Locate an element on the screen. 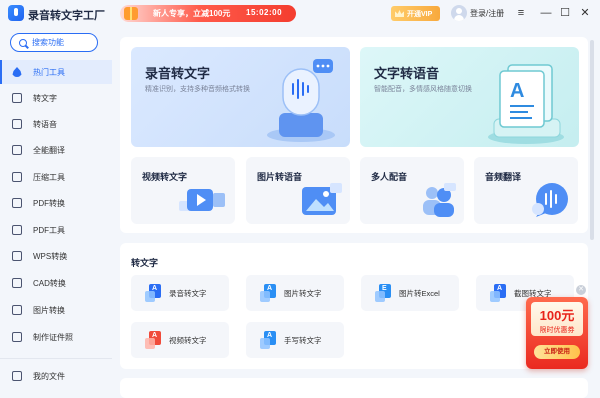 This screenshot has height=398, width=600. coupon-label: 限时优惠券 is located at coordinates (557, 330).